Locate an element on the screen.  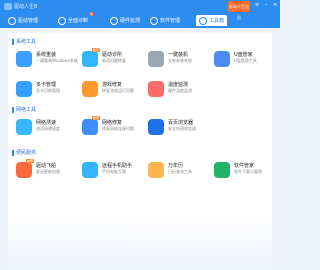
tool-description: U盘管理工具 is located at coordinates (245, 60).